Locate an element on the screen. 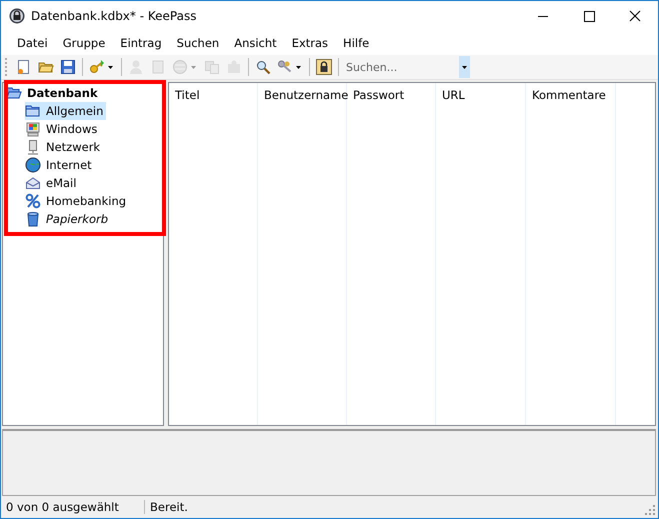  tree-item: Allgemein is located at coordinates (65, 111).